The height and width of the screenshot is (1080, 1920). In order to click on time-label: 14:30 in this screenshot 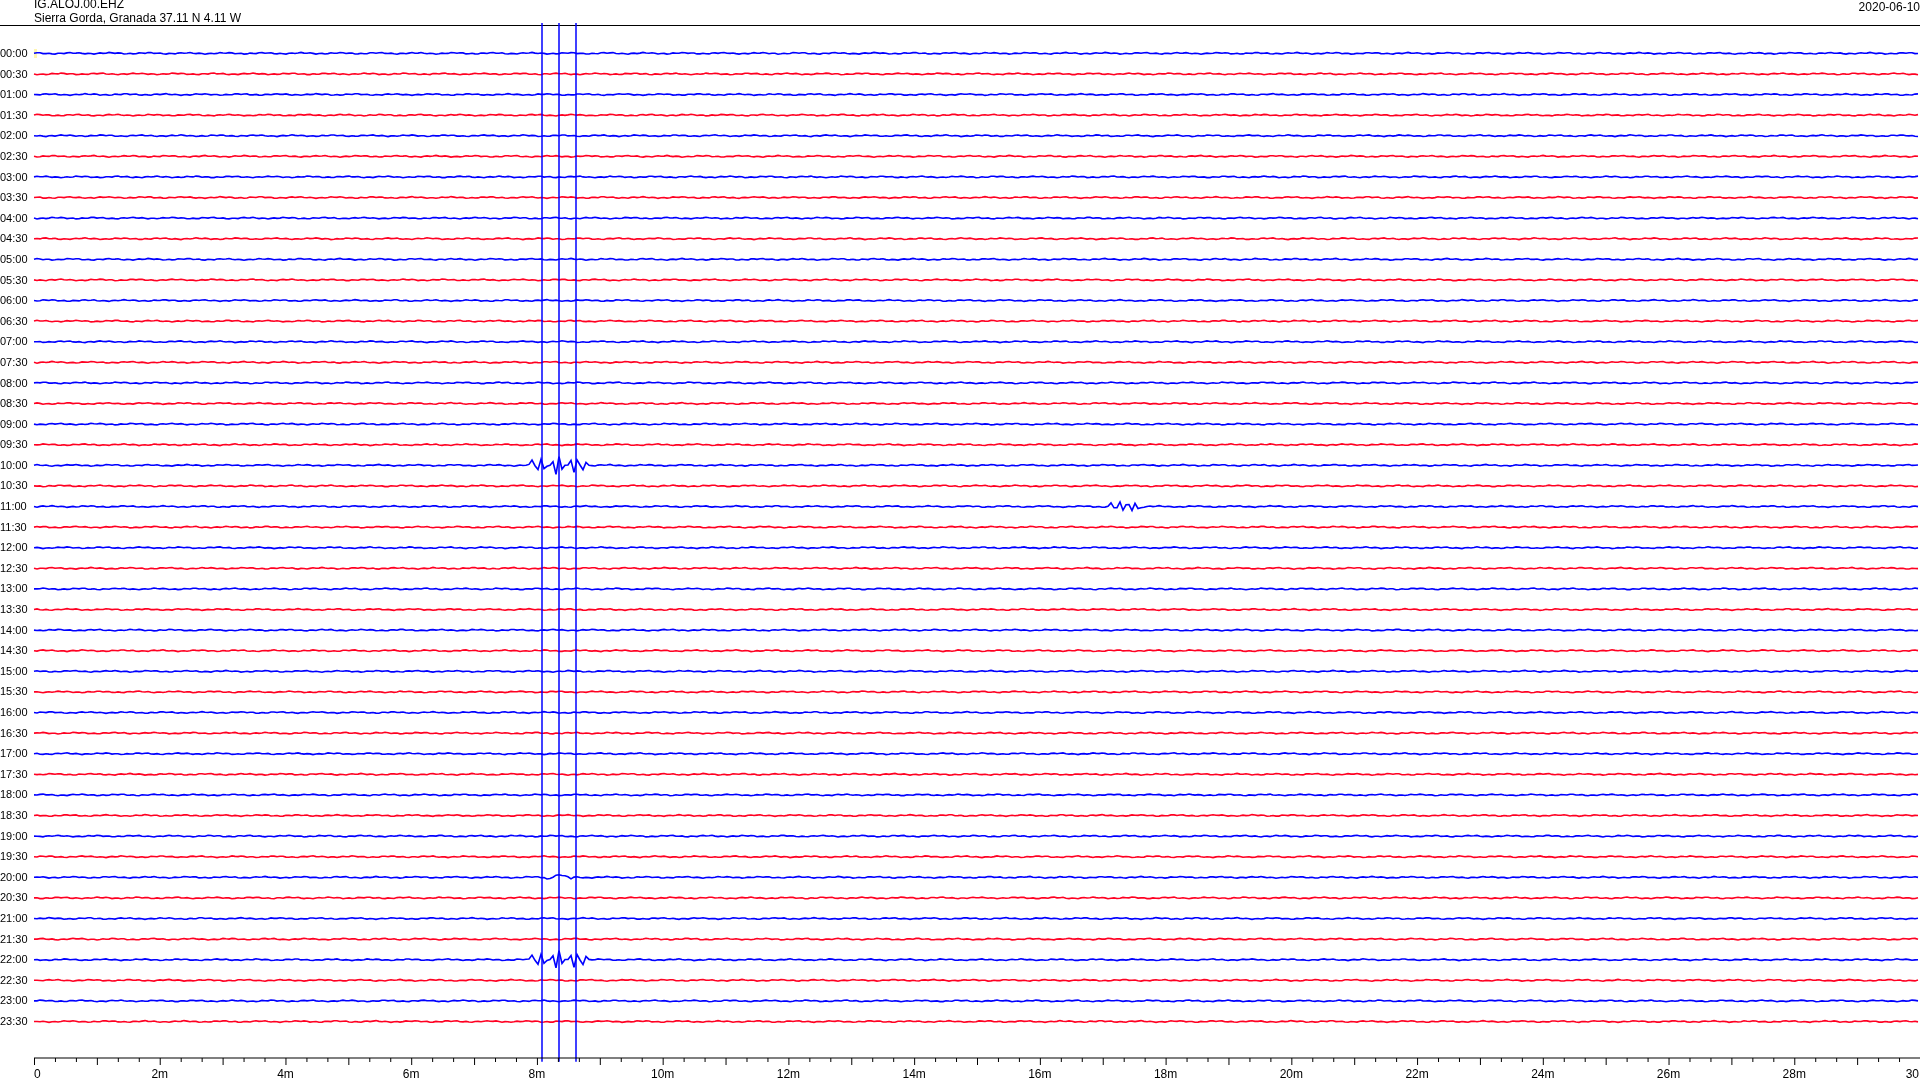, I will do `click(14, 651)`.